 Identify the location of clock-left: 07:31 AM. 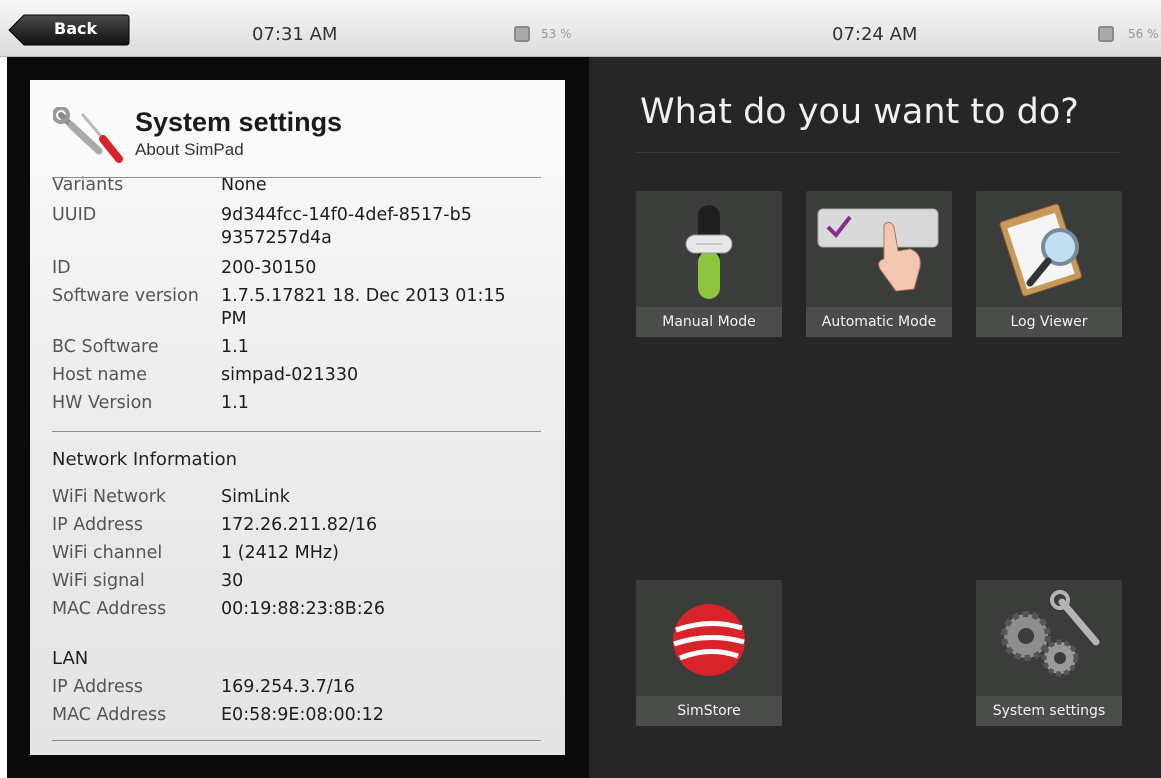
(295, 34).